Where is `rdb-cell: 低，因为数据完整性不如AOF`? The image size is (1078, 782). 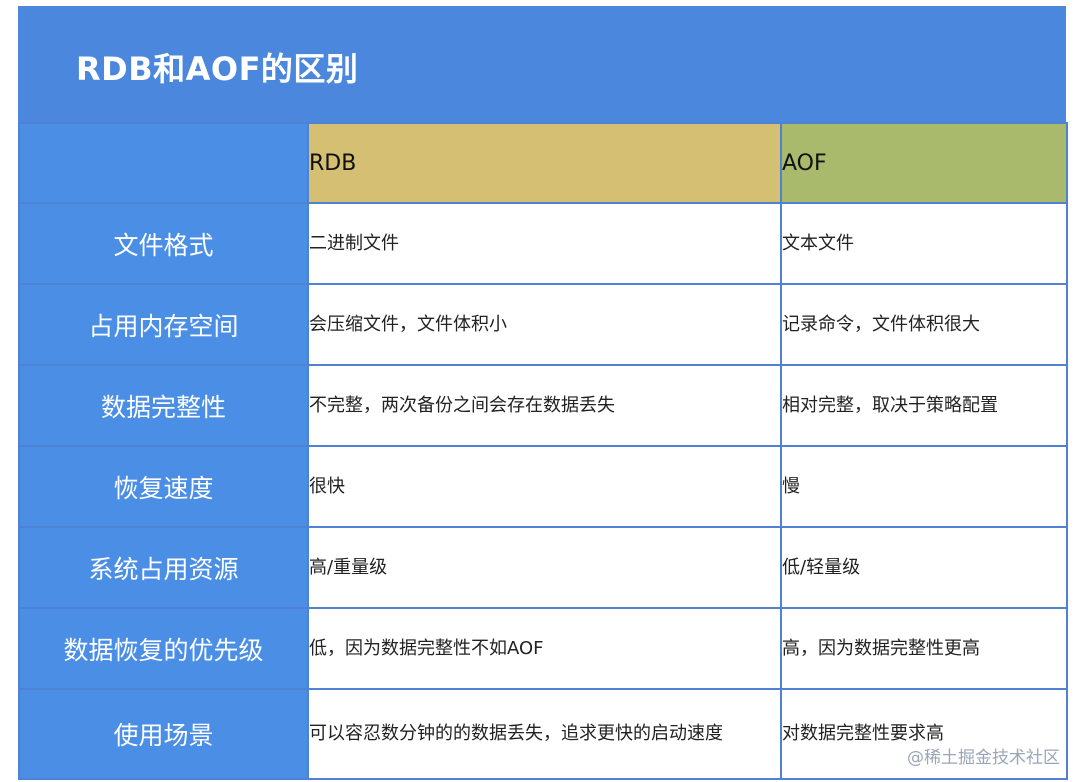 rdb-cell: 低，因为数据完整性不如AOF is located at coordinates (544, 648).